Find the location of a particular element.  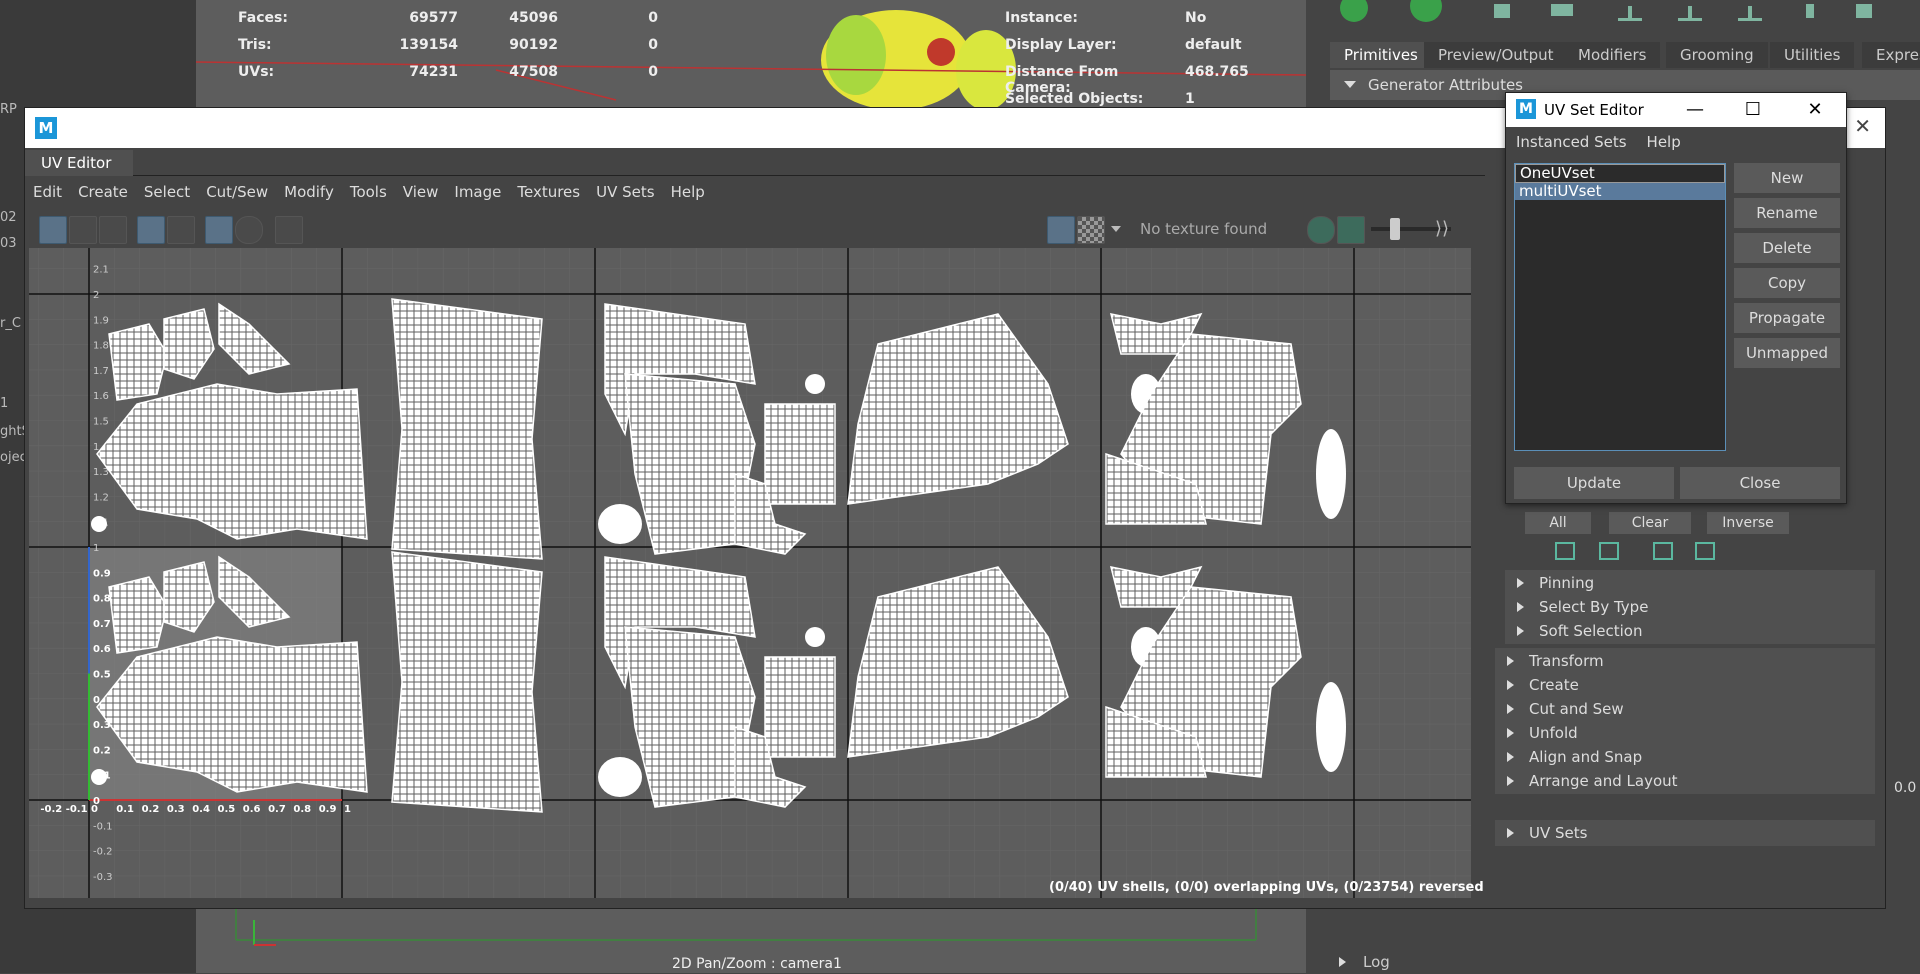

new-button: New is located at coordinates (1787, 178).